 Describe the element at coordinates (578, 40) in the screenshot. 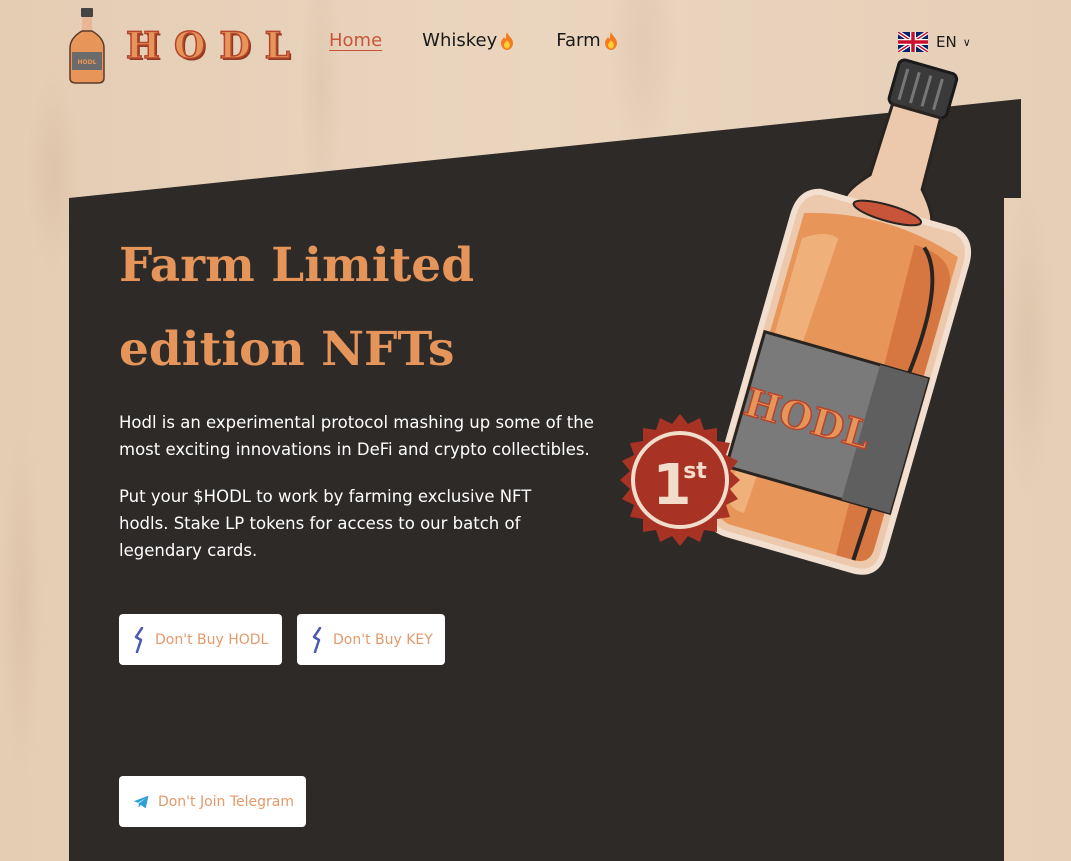

I see `nav-item-farm-label: Farm` at that location.